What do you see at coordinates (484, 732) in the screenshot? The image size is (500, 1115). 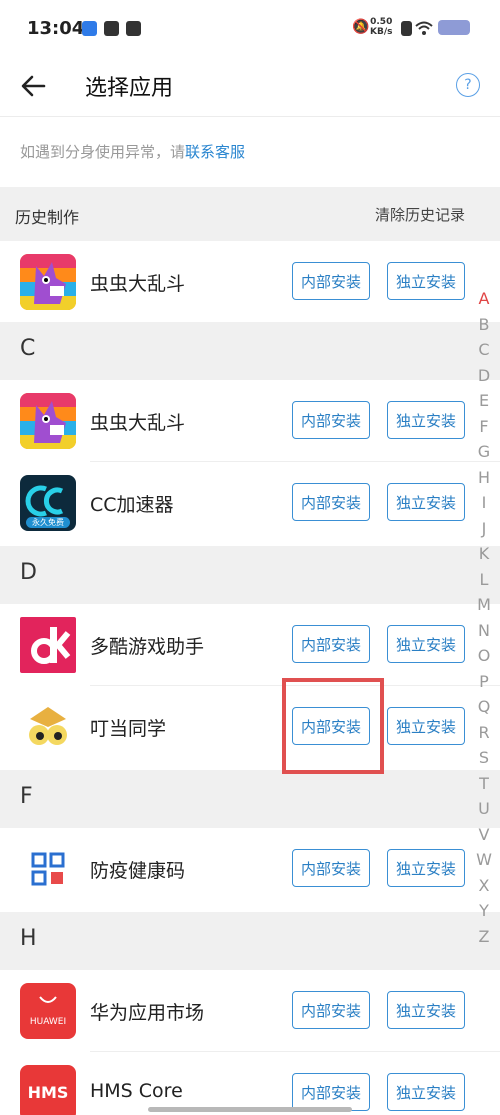 I see `index-letter-r: R` at bounding box center [484, 732].